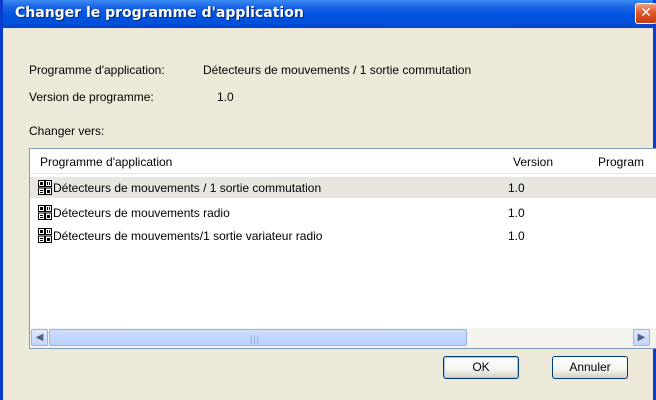 The height and width of the screenshot is (400, 656). What do you see at coordinates (159, 13) in the screenshot?
I see `dialog-title: Changer le programme d'application` at bounding box center [159, 13].